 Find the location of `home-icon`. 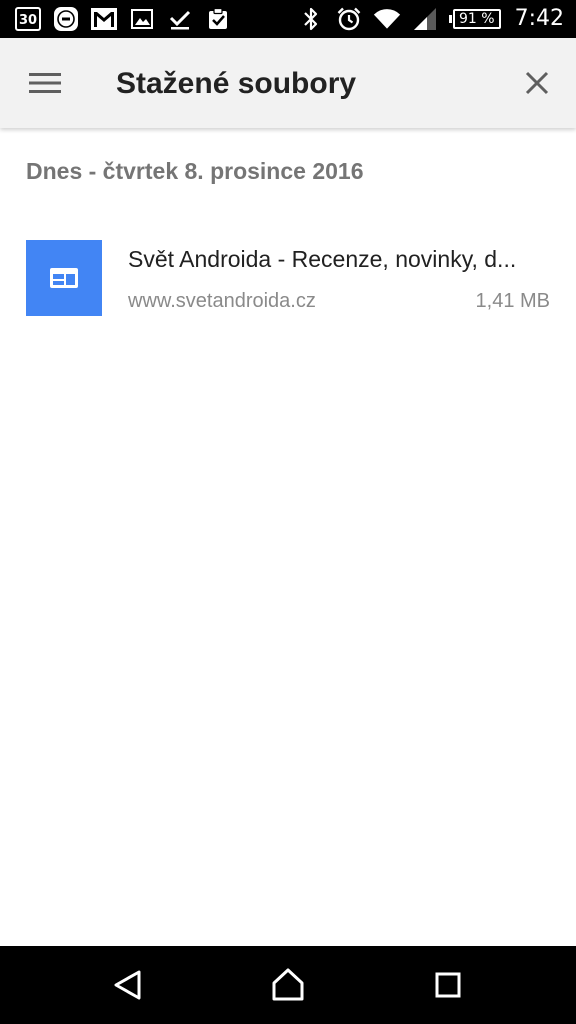

home-icon is located at coordinates (288, 984).